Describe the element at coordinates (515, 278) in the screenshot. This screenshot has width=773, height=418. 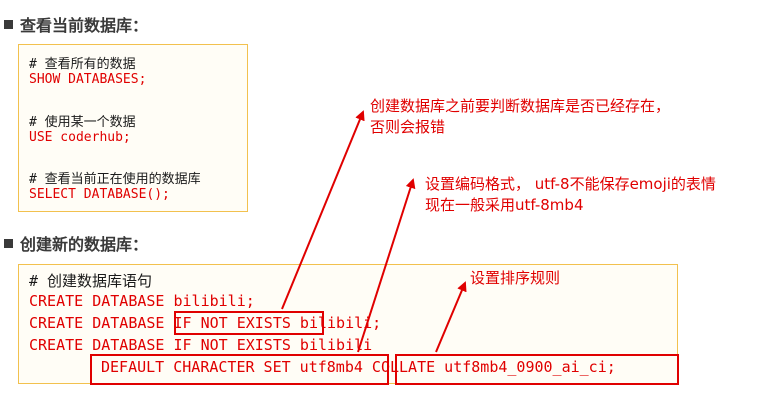
I see `note-collate: 设置排序规则` at that location.